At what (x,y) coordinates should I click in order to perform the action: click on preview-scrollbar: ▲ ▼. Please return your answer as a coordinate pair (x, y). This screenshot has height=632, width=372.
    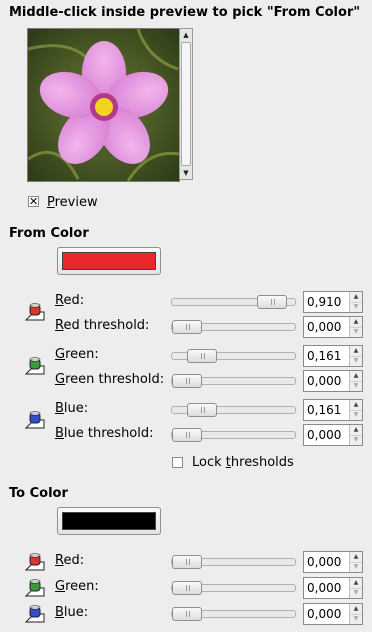
    Looking at the image, I should click on (186, 104).